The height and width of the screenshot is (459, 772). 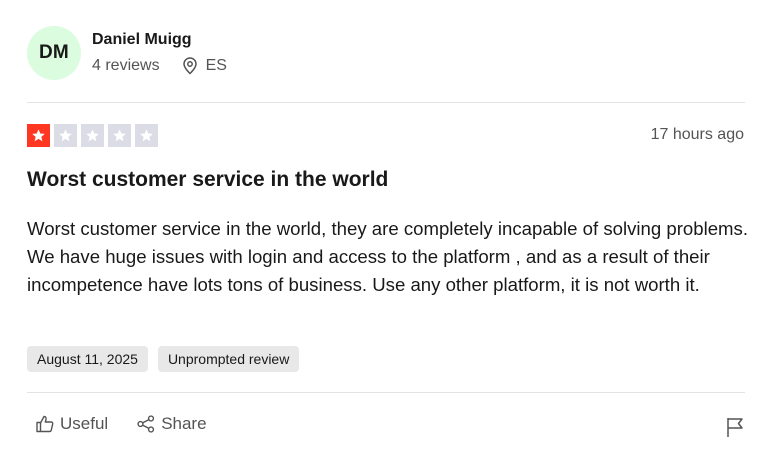 I want to click on star-rating, so click(x=94, y=135).